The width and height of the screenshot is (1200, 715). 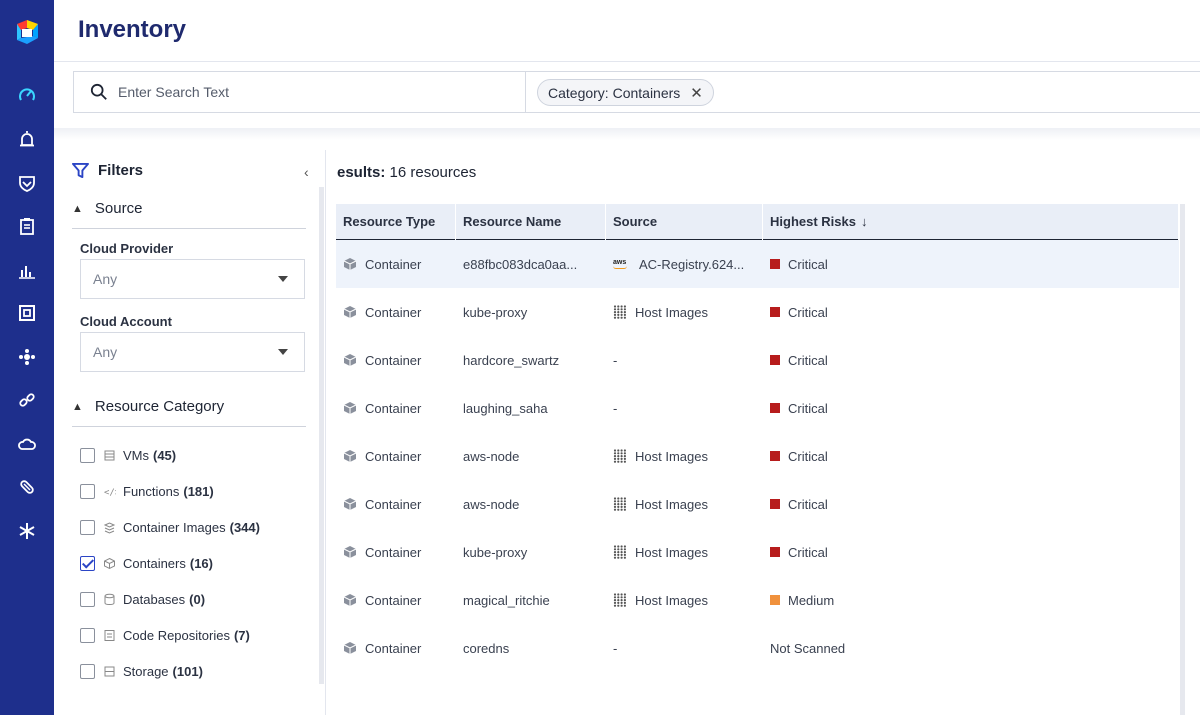 I want to click on table-row: Container coredns - Not Scanned, so click(x=757, y=648).